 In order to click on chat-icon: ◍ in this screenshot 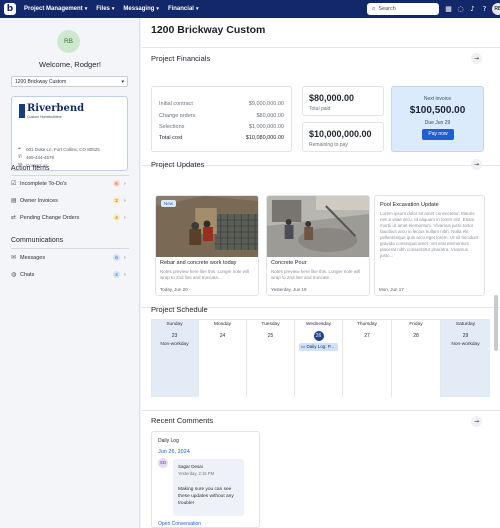, I will do `click(14, 274)`.